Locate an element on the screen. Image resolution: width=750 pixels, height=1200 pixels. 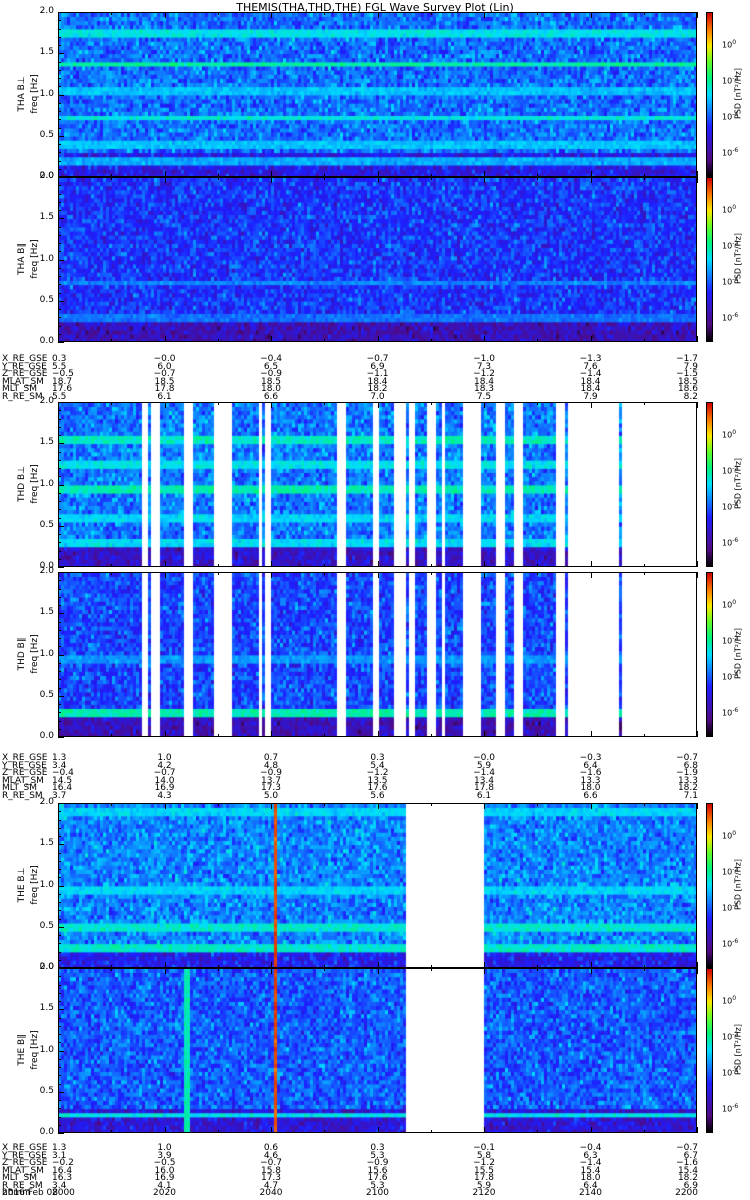
ephemeris-row-name: R_RE_SM is located at coordinates (22, 795).